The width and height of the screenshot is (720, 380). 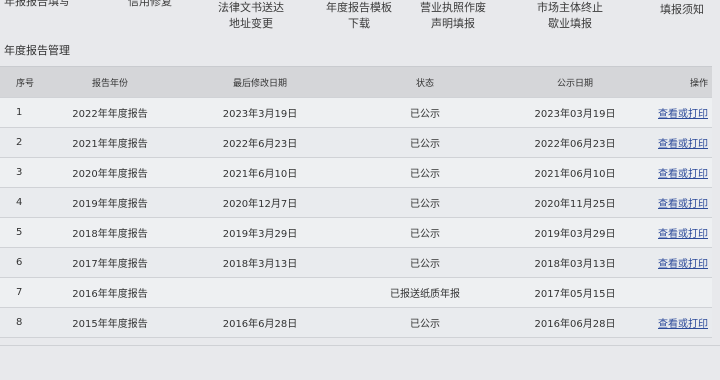 I want to click on row-report-year: 2019年年度报告, so click(x=110, y=204).